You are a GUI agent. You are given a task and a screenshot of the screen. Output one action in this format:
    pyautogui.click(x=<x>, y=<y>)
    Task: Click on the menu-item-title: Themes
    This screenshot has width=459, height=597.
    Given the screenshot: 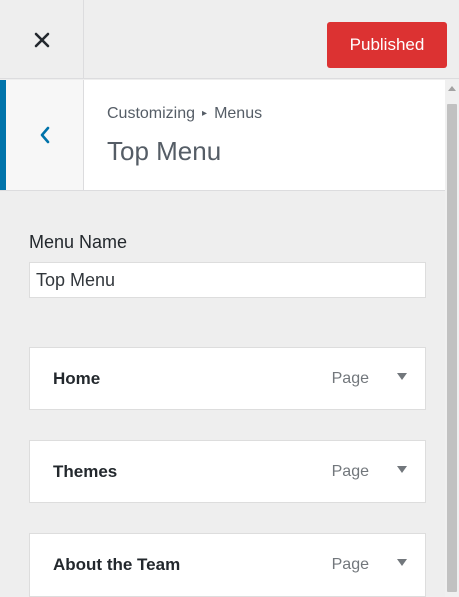 What is the action you would take?
    pyautogui.click(x=85, y=471)
    